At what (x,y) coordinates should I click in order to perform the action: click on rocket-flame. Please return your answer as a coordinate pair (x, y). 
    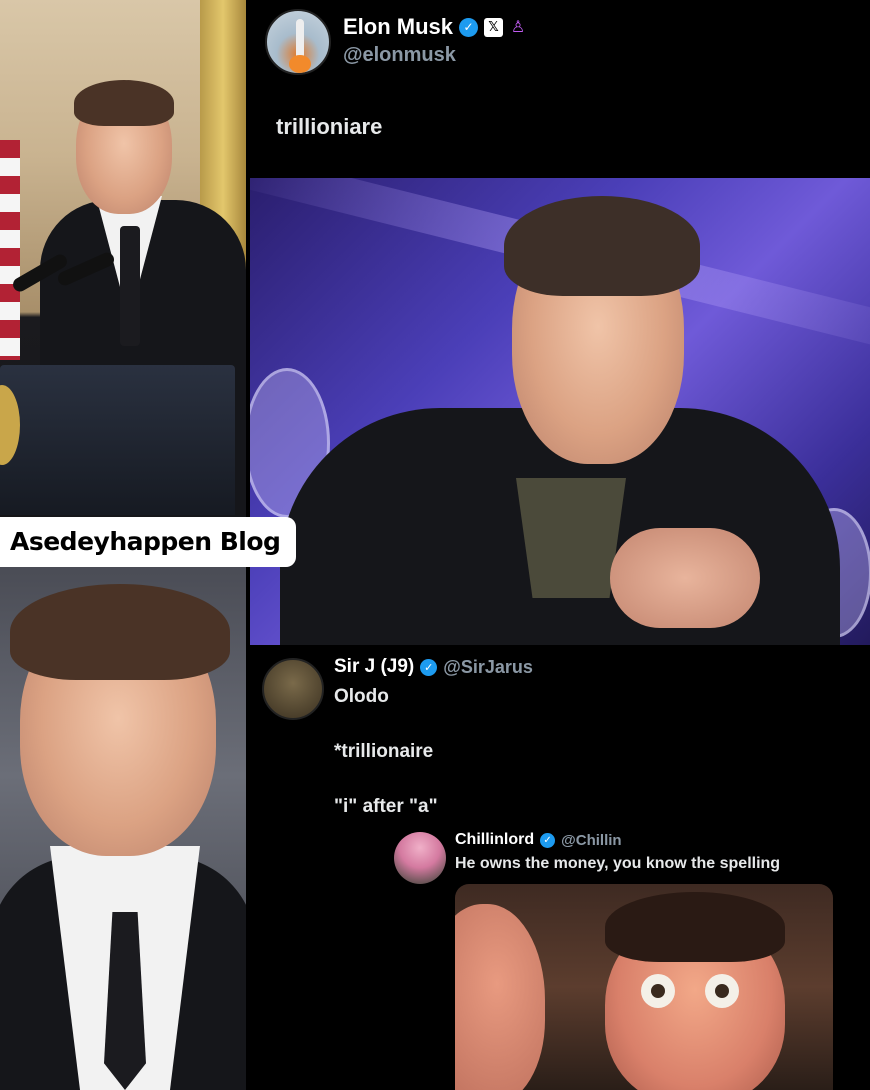
    Looking at the image, I should click on (300, 64).